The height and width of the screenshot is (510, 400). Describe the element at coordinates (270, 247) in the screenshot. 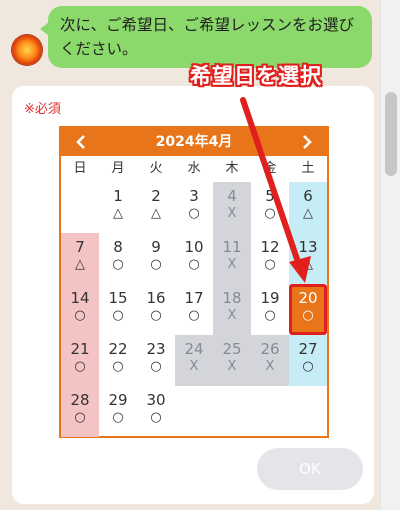

I see `day-number: 12` at that location.